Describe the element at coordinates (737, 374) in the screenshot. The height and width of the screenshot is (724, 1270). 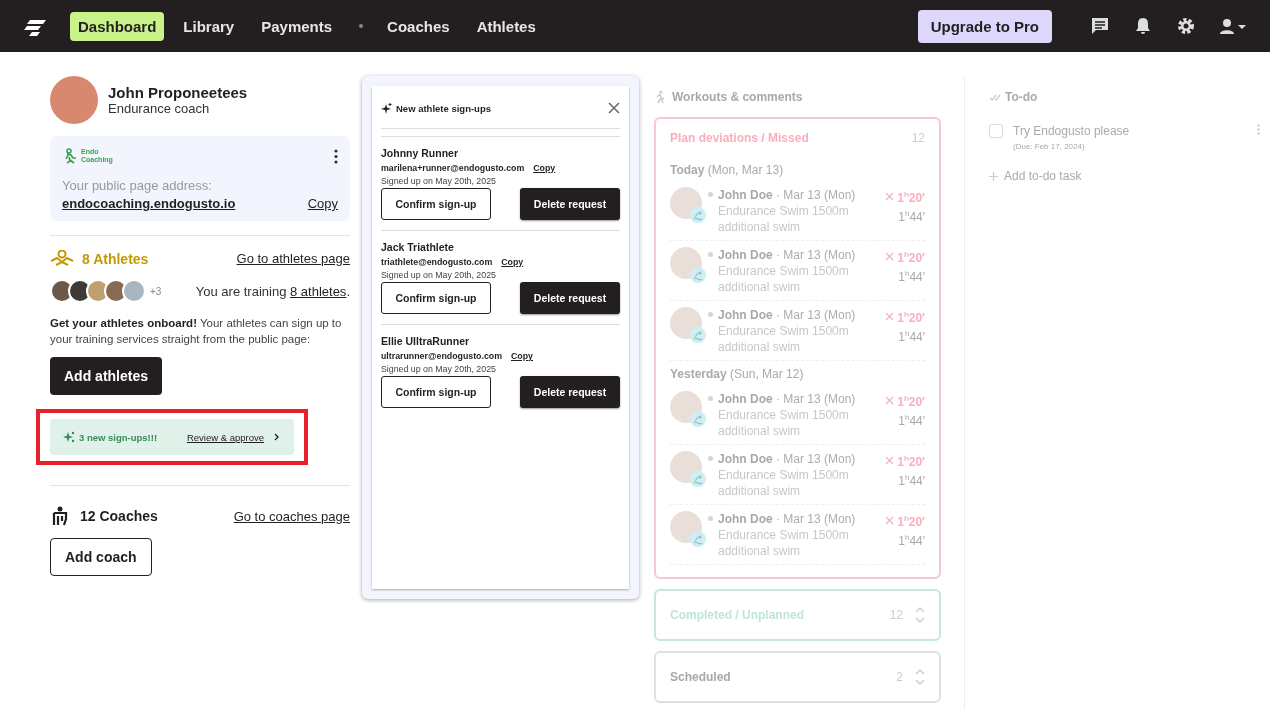
I see `group-label: Yesterday (Sun, Mar 12)` at that location.